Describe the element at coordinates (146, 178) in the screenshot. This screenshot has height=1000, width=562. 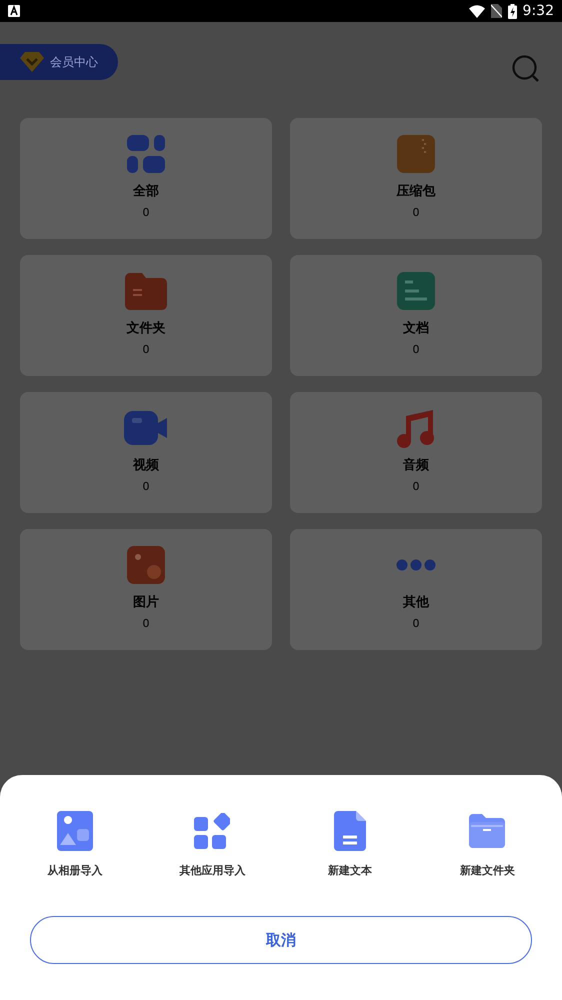
I see `category-card: 全部 0` at that location.